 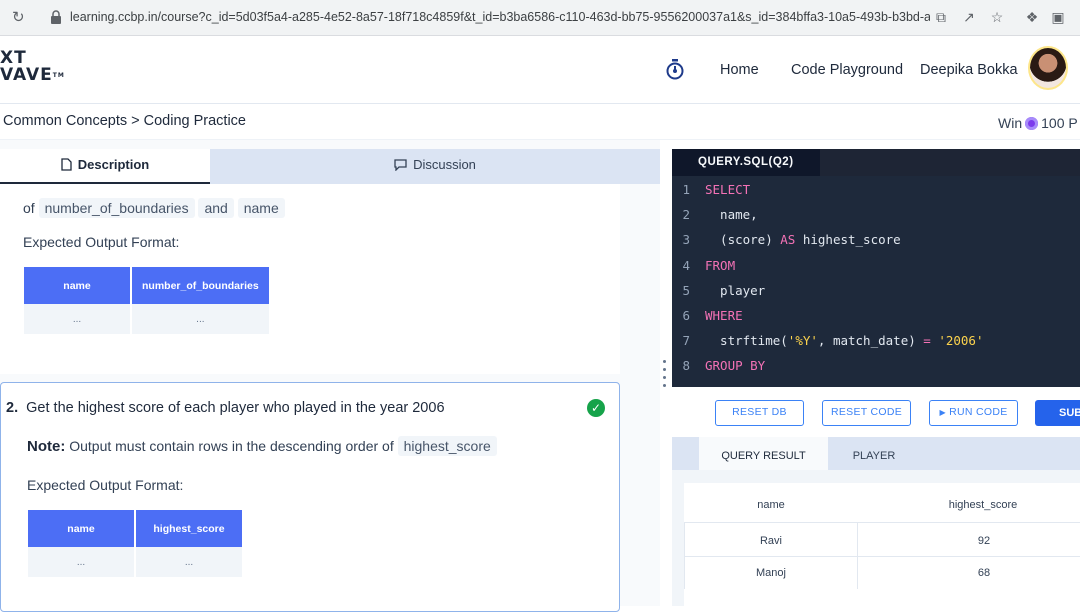 What do you see at coordinates (882, 503) in the screenshot?
I see `result-header-row: name highest_score` at bounding box center [882, 503].